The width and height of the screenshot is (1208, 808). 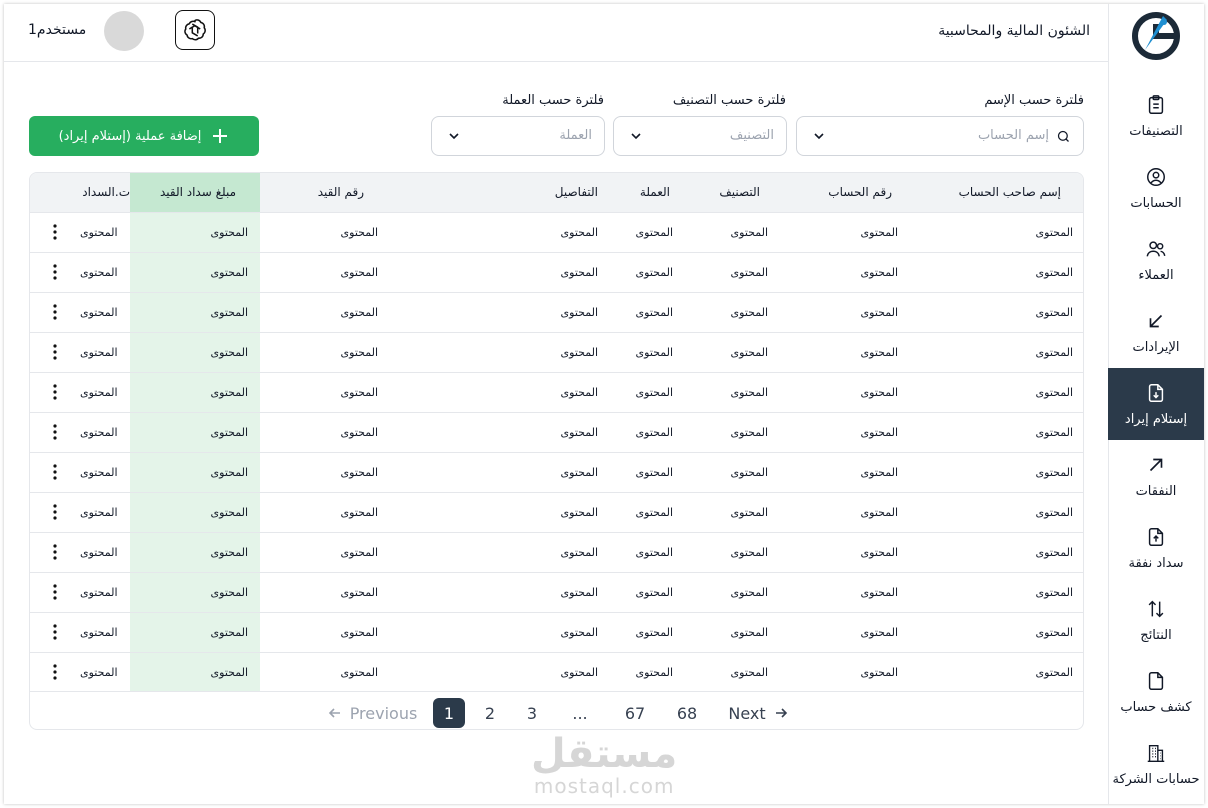 I want to click on watermark-arabic: مستقل, so click(x=604, y=754).